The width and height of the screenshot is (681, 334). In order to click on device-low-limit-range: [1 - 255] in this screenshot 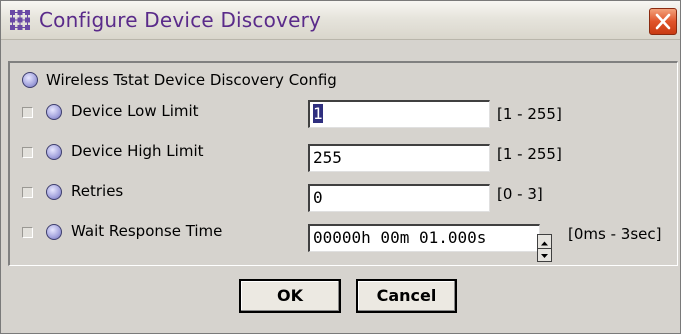, I will do `click(529, 114)`.